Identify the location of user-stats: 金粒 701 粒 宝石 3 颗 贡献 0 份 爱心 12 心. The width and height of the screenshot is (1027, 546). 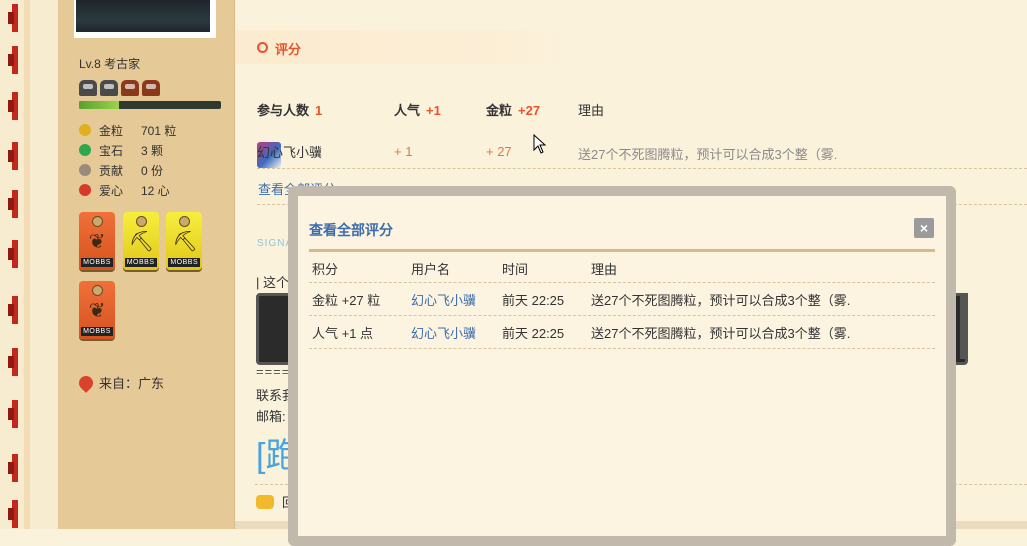
(127, 160).